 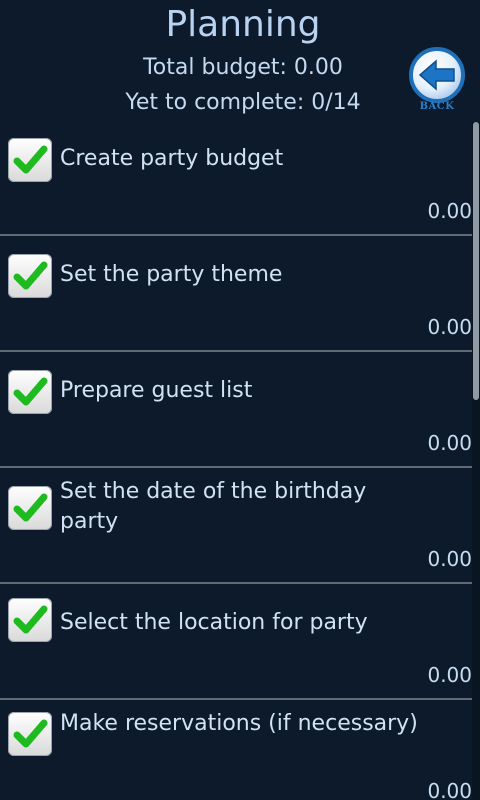 I want to click on task-item: Select the location for party 0.00, so click(x=236, y=642).